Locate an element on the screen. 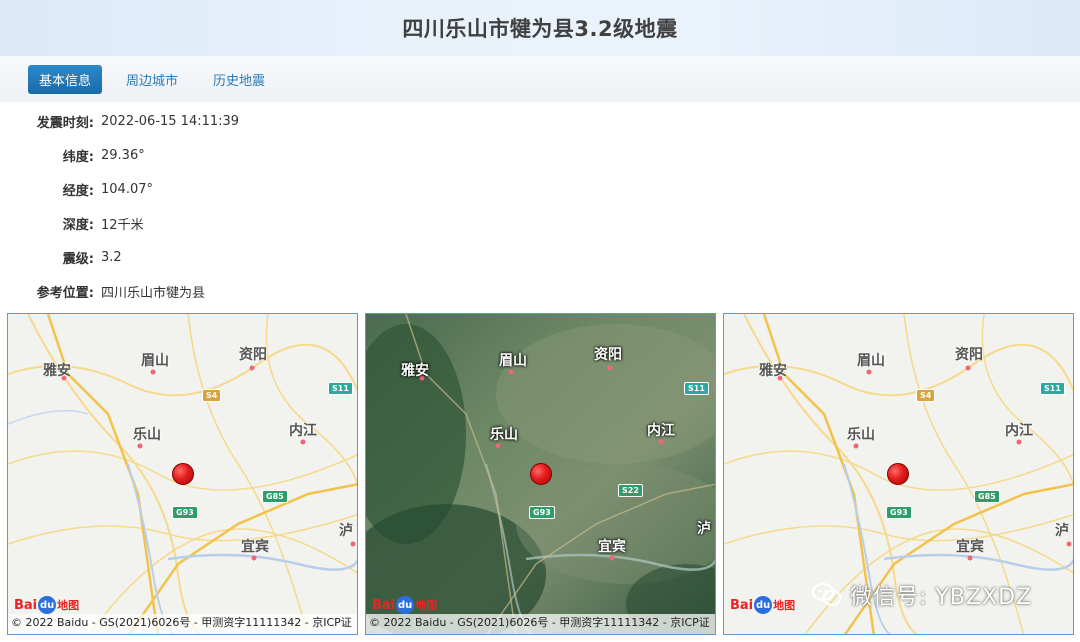  magnitude-label: 震级: is located at coordinates (78, 259).